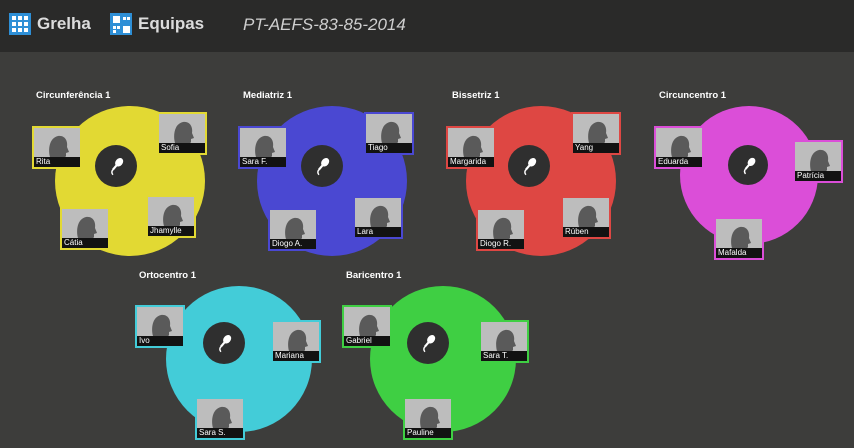 The image size is (854, 448). What do you see at coordinates (20, 24) in the screenshot?
I see `grid-icon` at bounding box center [20, 24].